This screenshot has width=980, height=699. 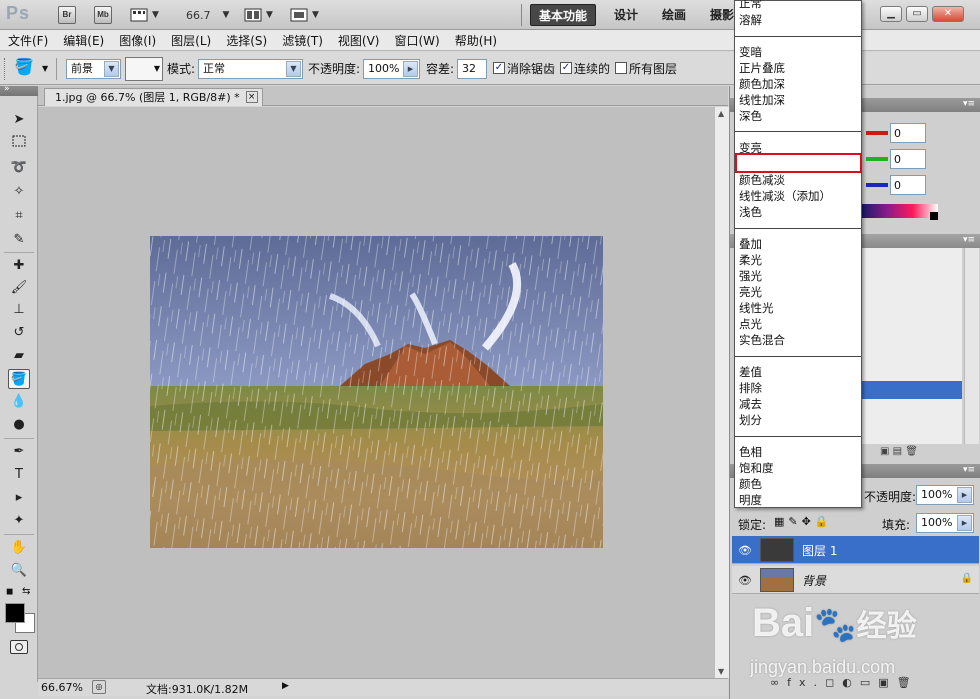 I want to click on hand-tool-icon: ✋, so click(x=19, y=548).